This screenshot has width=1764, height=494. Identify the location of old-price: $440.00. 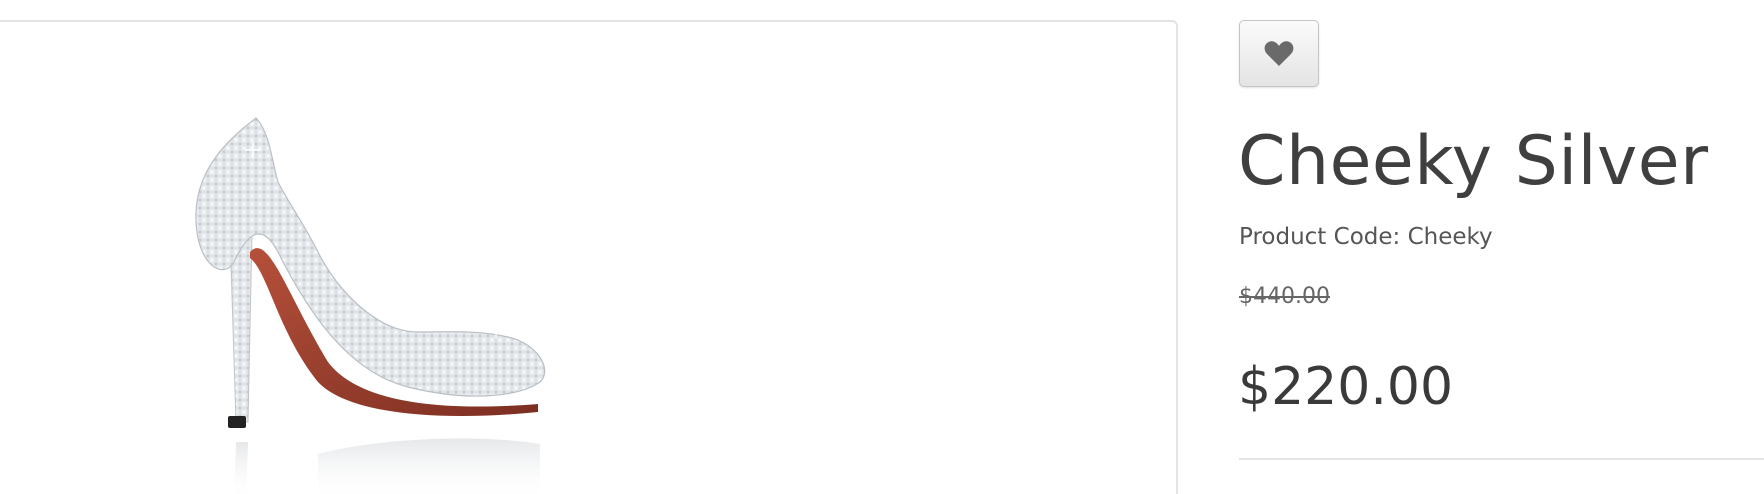
(1284, 296).